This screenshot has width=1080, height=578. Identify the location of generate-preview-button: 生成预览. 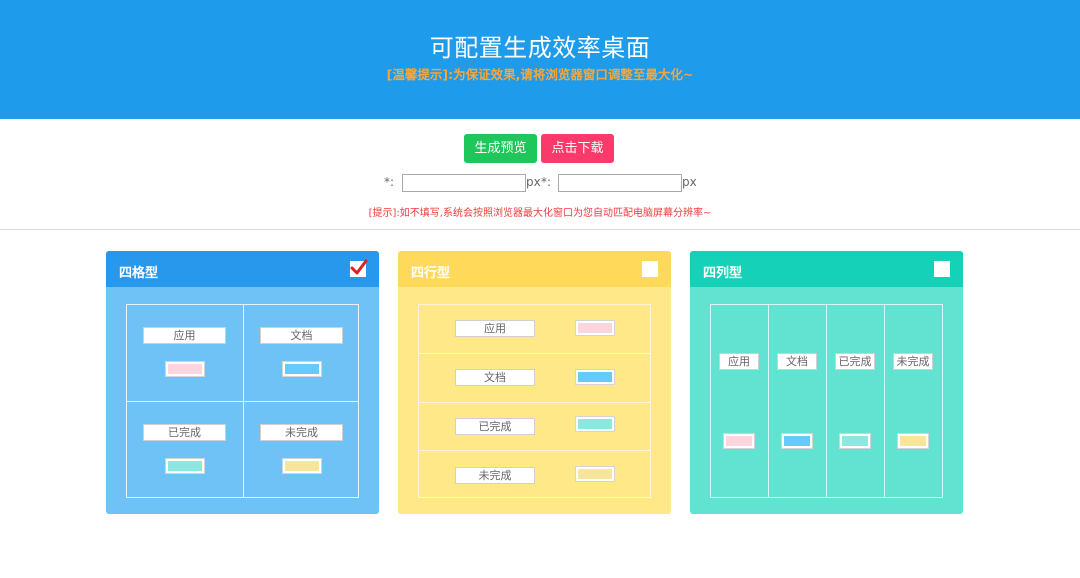
(500, 148).